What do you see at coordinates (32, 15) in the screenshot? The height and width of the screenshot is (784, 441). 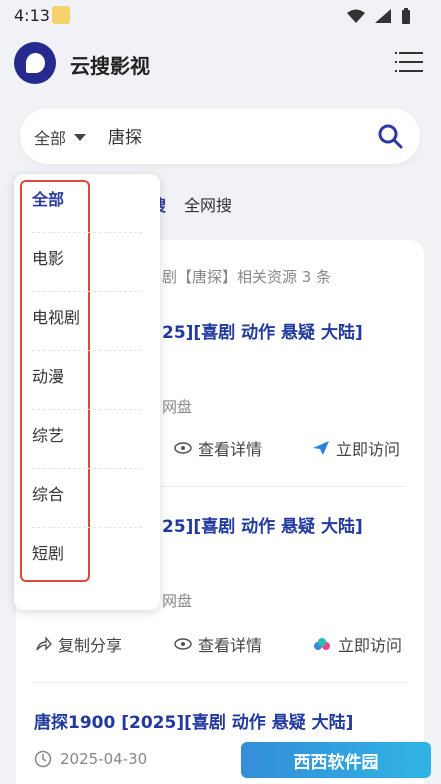 I see `status-time: 4:13` at bounding box center [32, 15].